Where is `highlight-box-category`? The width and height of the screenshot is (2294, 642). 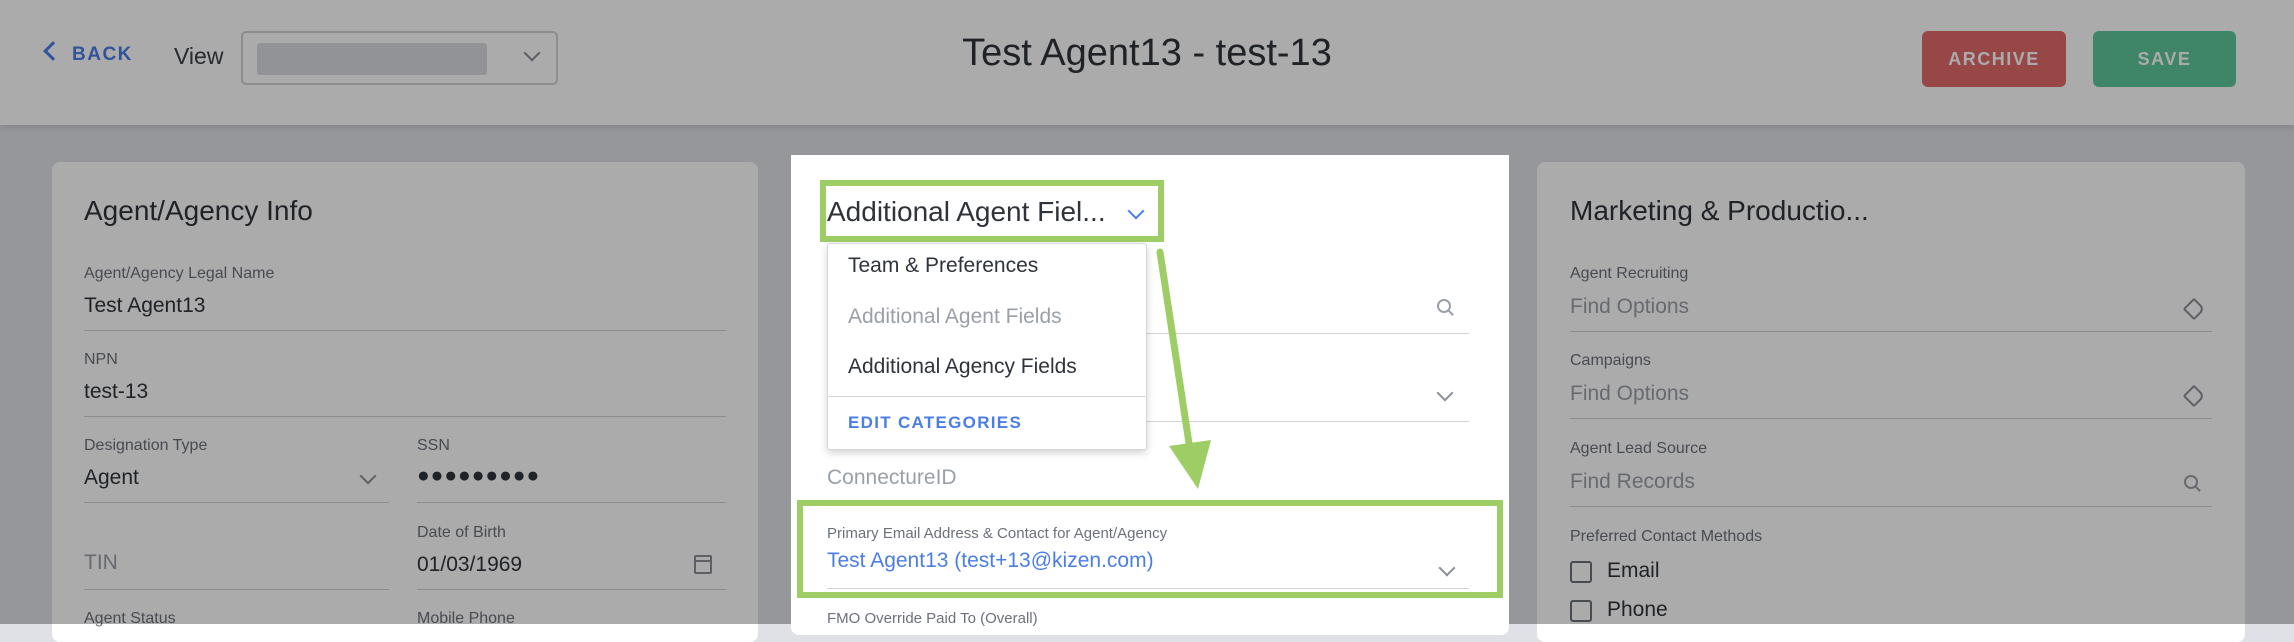 highlight-box-category is located at coordinates (992, 211).